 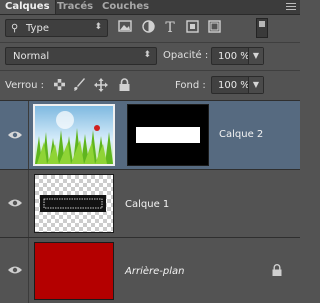 I want to click on fill-dropdown-icon: ▼, so click(x=255, y=85).